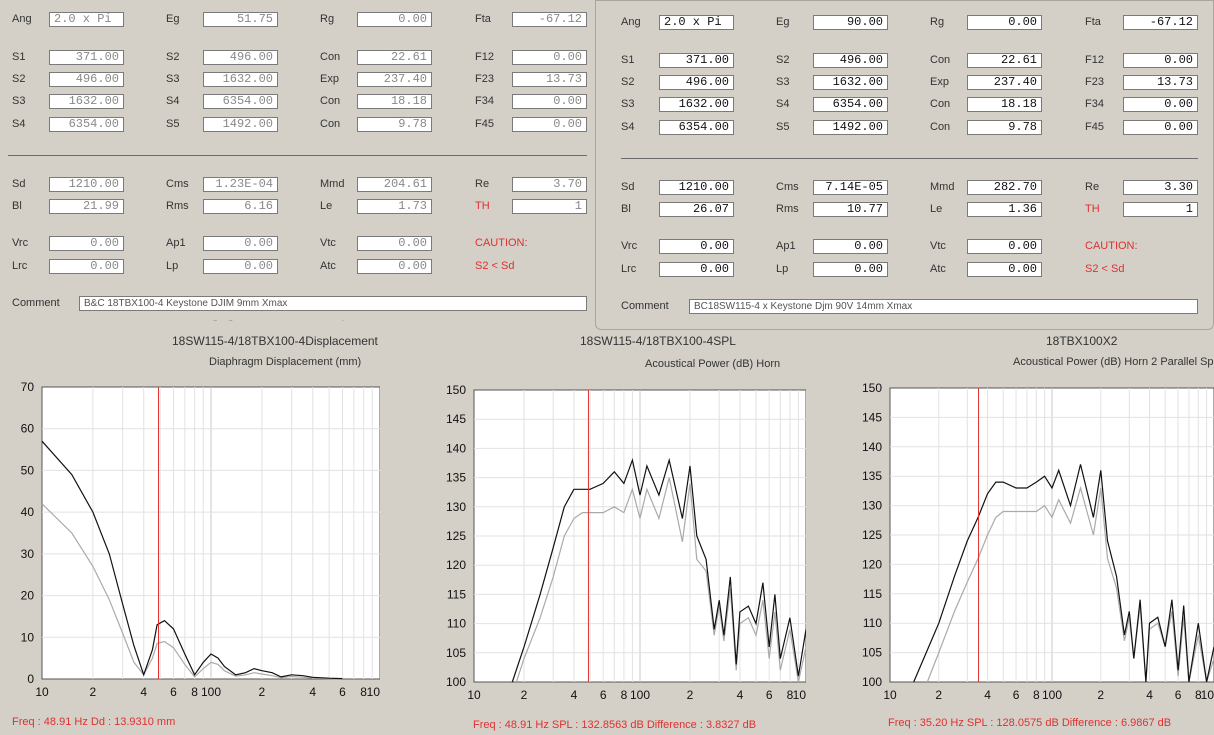  What do you see at coordinates (799, 695) in the screenshot?
I see `x-tick-label: 1000` at bounding box center [799, 695].